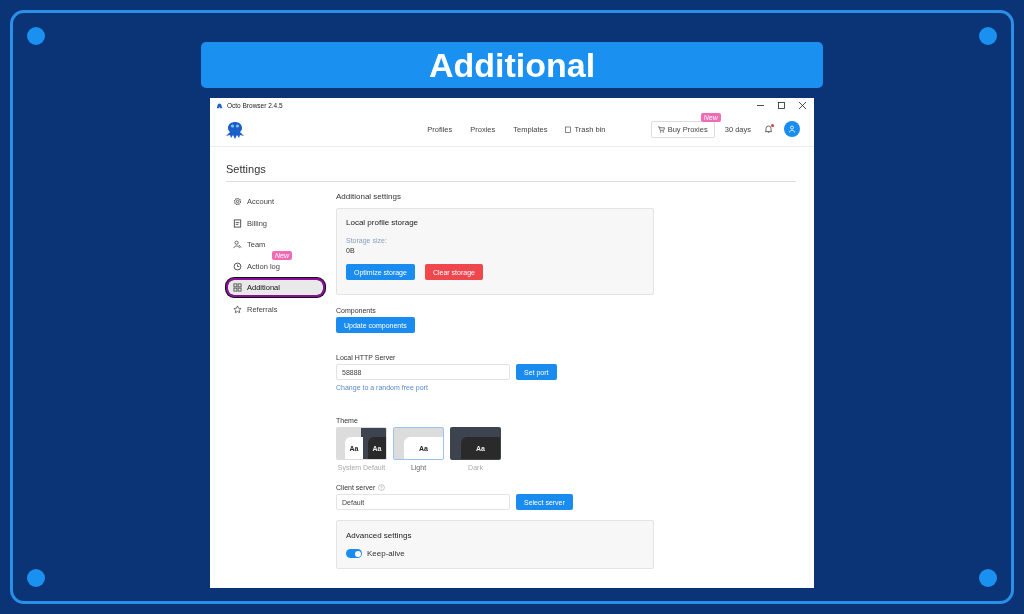 The width and height of the screenshot is (1024, 614). What do you see at coordinates (383, 222) in the screenshot?
I see `card-title: Local profile storage` at bounding box center [383, 222].